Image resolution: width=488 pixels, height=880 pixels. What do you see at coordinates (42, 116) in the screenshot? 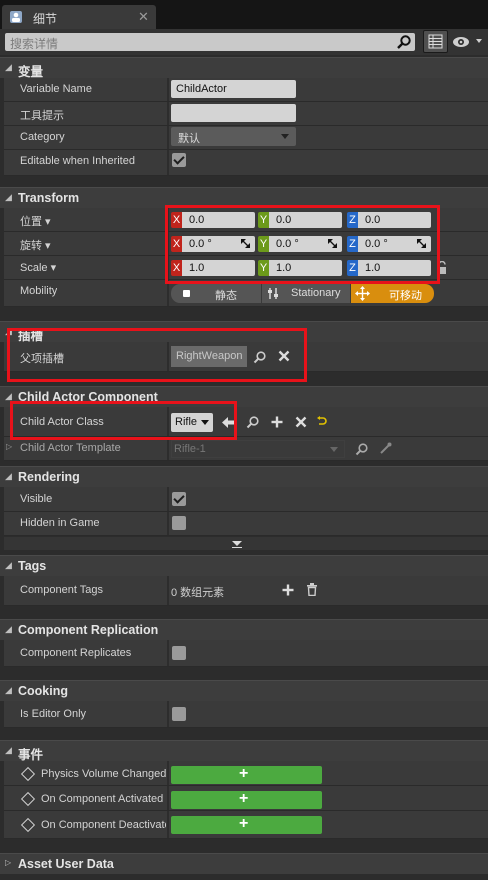
I see `property-label: 工具提示` at bounding box center [42, 116].